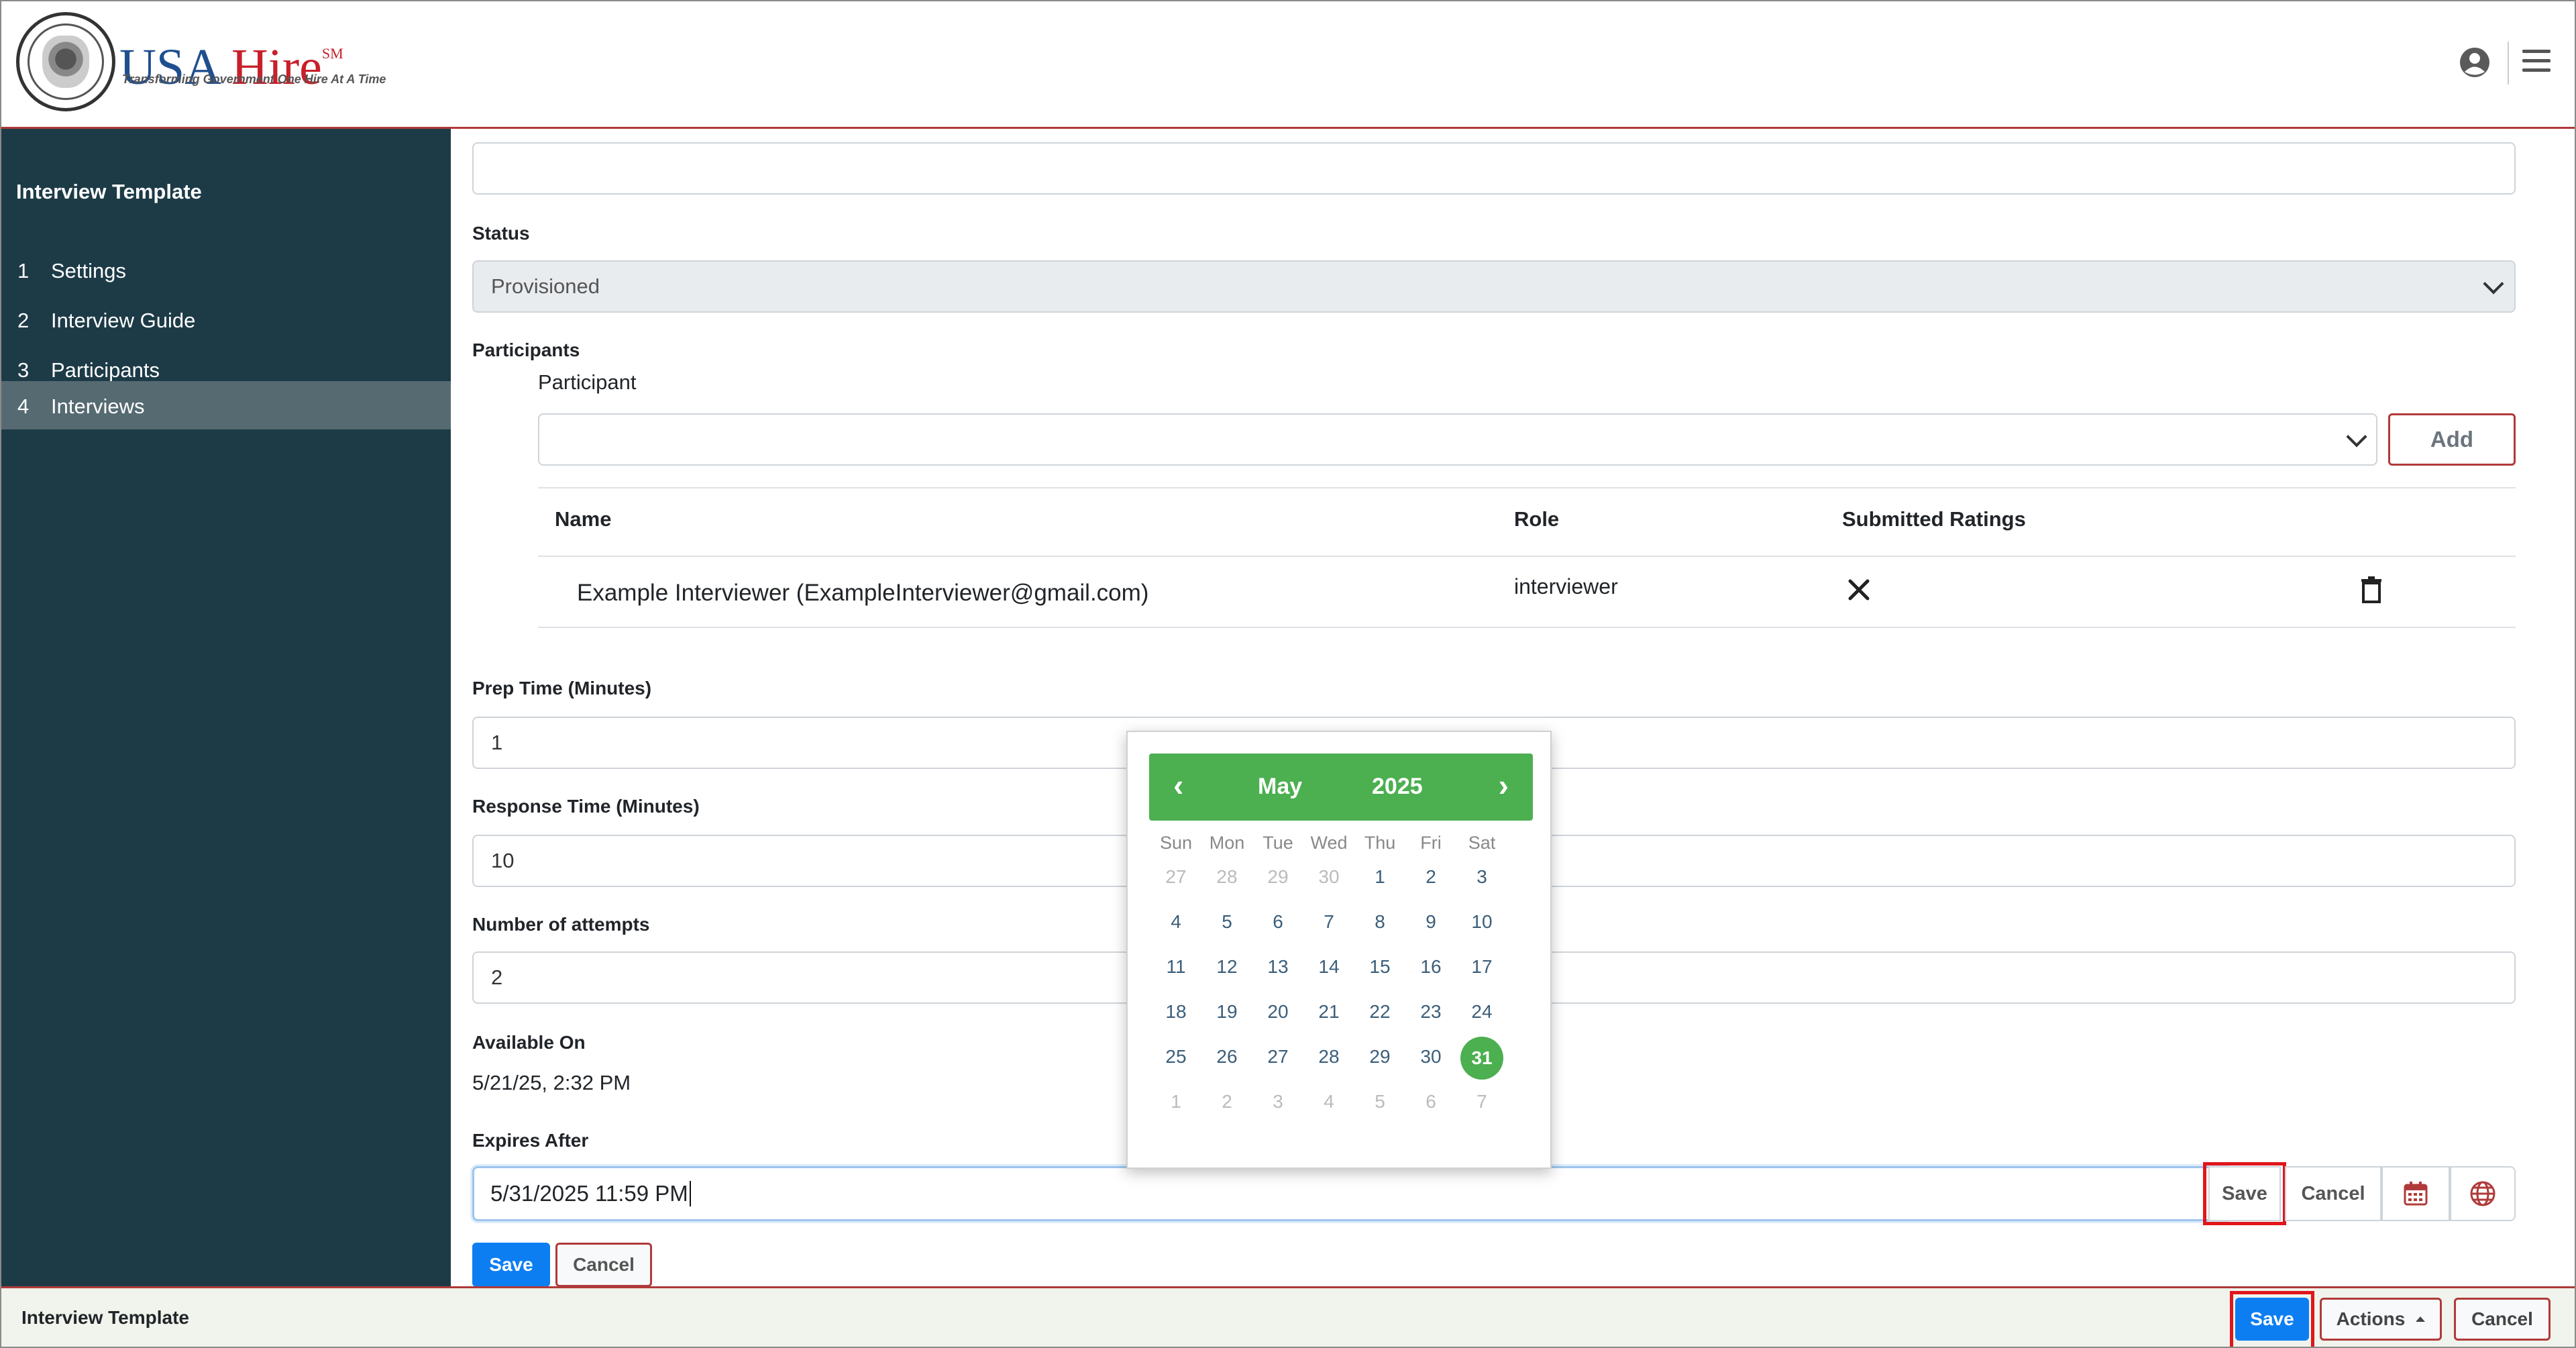 This screenshot has height=1348, width=2576. I want to click on calendar-day: 18, so click(1175, 1012).